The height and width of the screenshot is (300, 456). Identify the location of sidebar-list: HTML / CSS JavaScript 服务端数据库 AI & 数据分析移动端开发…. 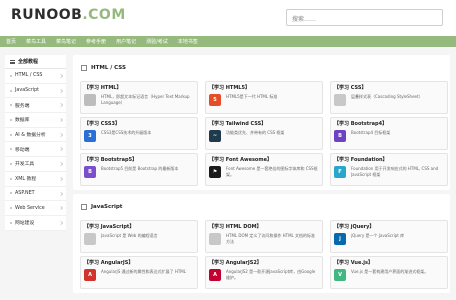
(35, 150).